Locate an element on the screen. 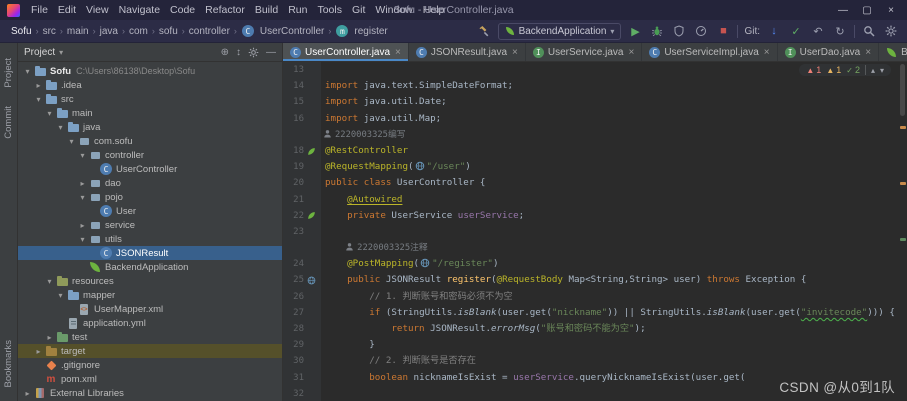  tree-item-service: ▸ service is located at coordinates (150, 225).